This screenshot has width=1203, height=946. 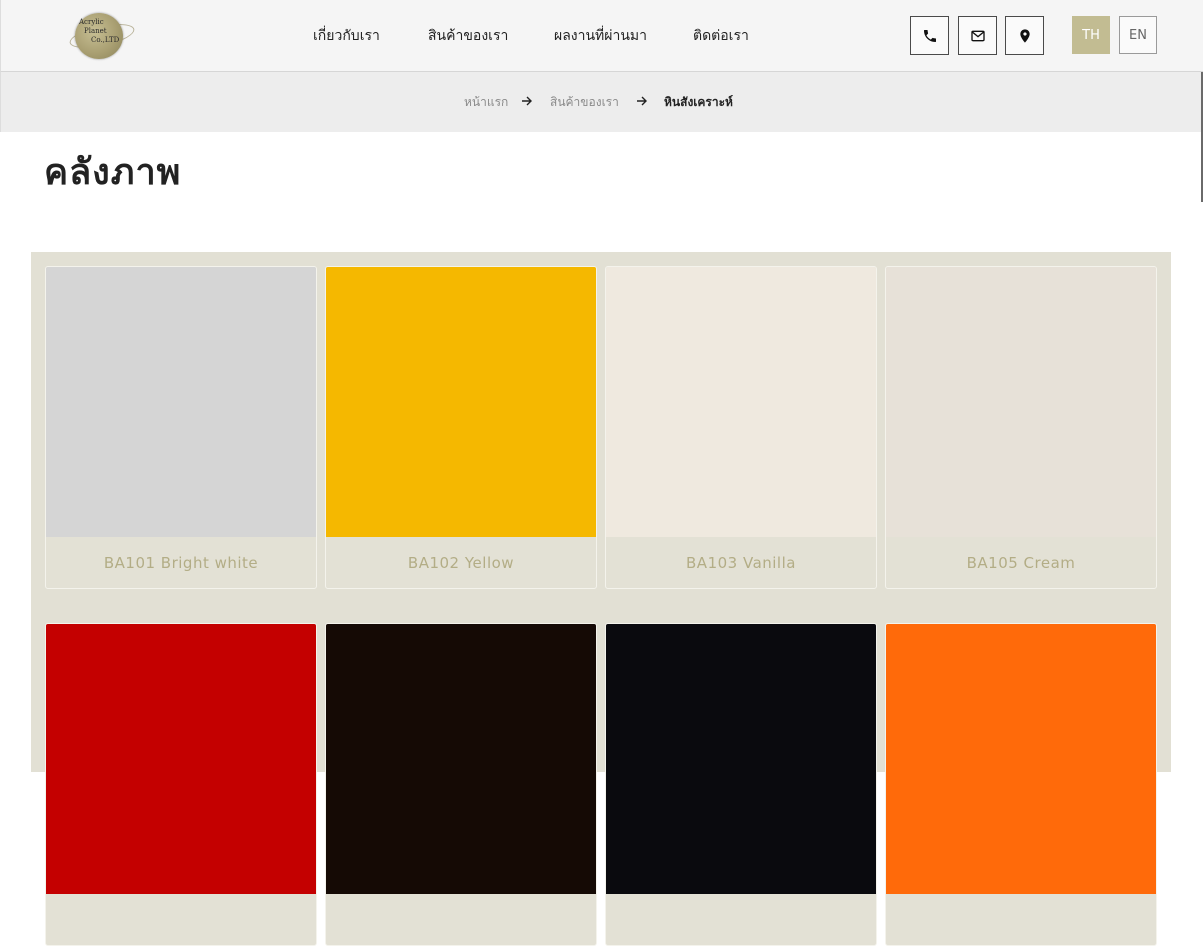 I want to click on gallery-card: BA102 Yellow, so click(x=461, y=427).